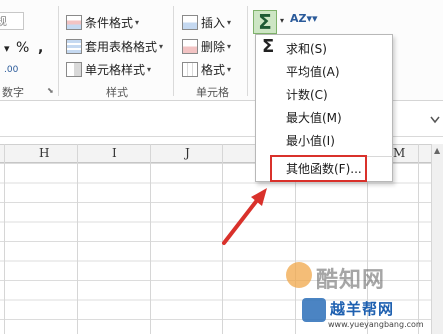  What do you see at coordinates (376, 324) in the screenshot?
I see `watermark-url: www.yueyangbang.com` at bounding box center [376, 324].